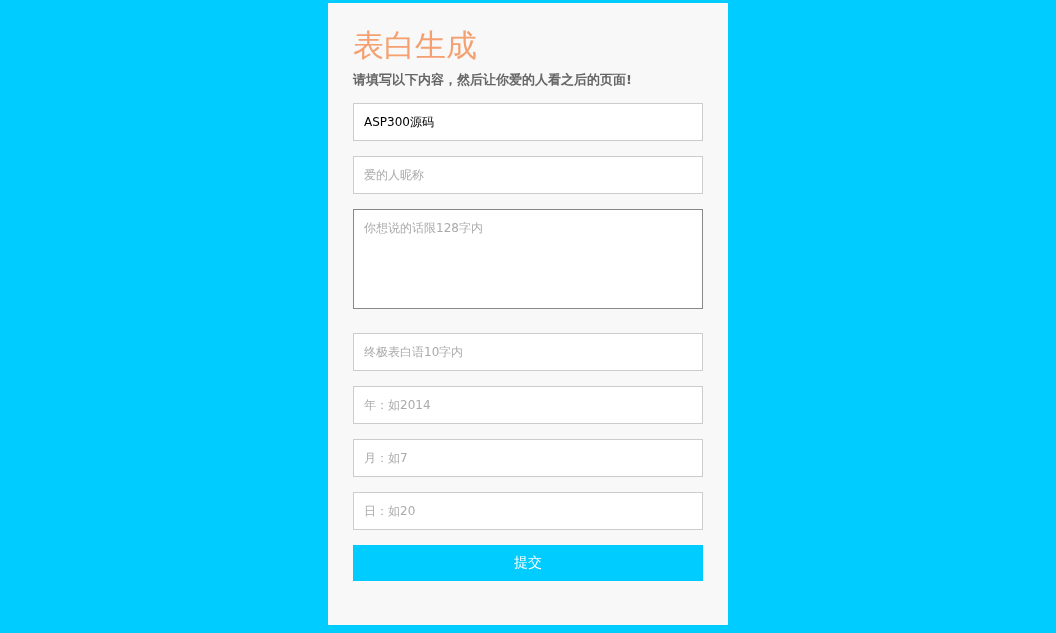 The image size is (1056, 633). Describe the element at coordinates (415, 45) in the screenshot. I see `form-title: 表白生成` at that location.